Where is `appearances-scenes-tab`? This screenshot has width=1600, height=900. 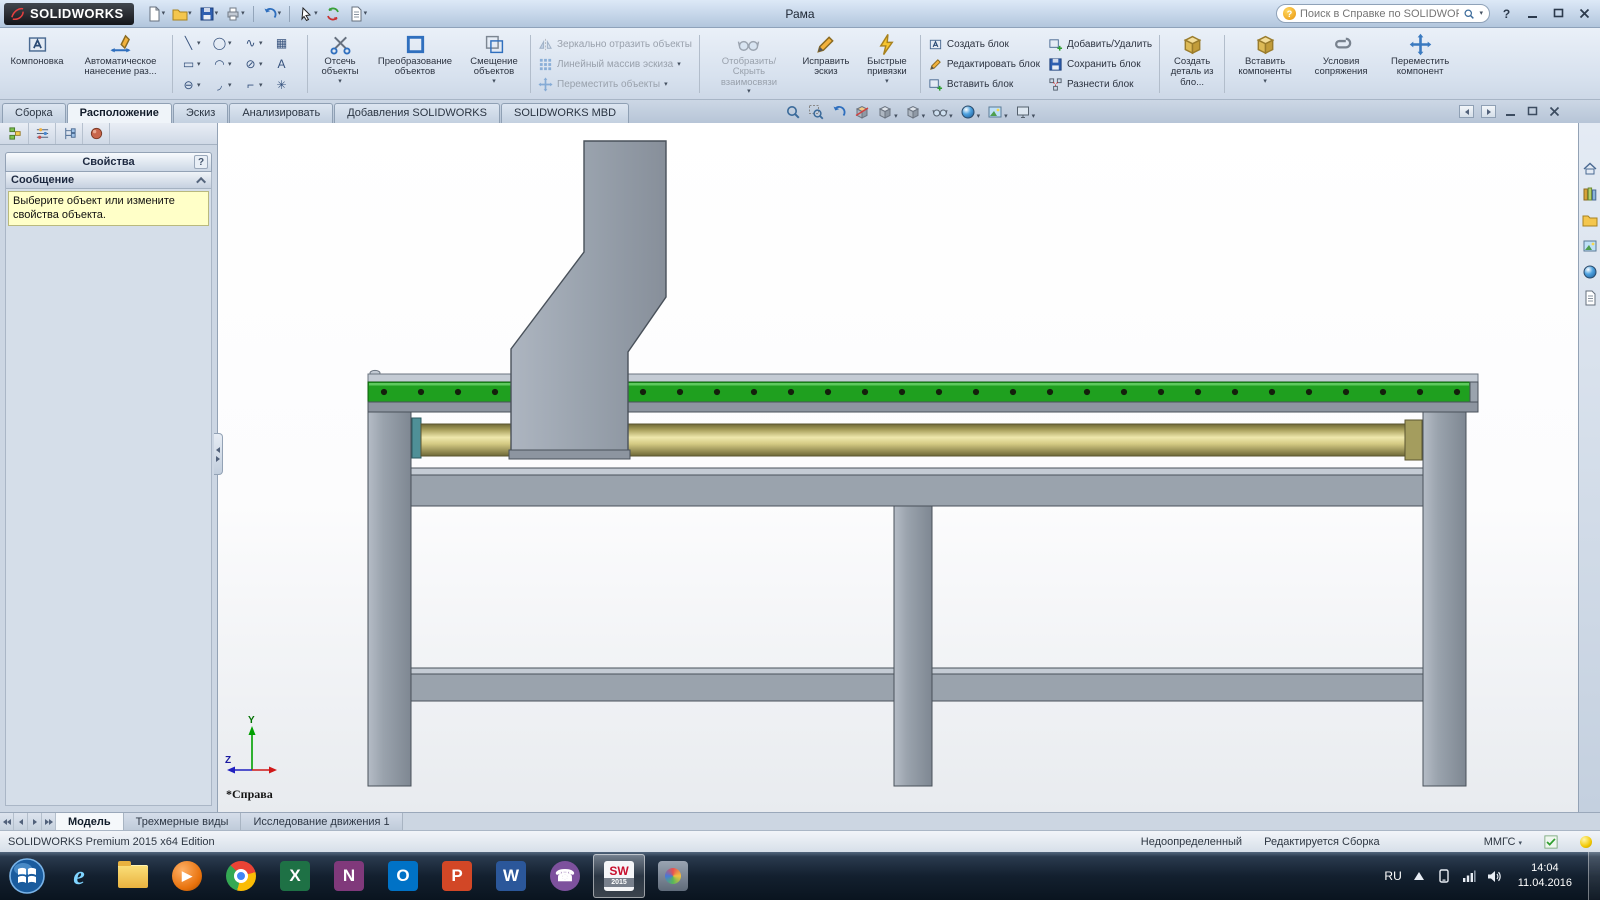
appearances-scenes-tab is located at coordinates (1590, 272).